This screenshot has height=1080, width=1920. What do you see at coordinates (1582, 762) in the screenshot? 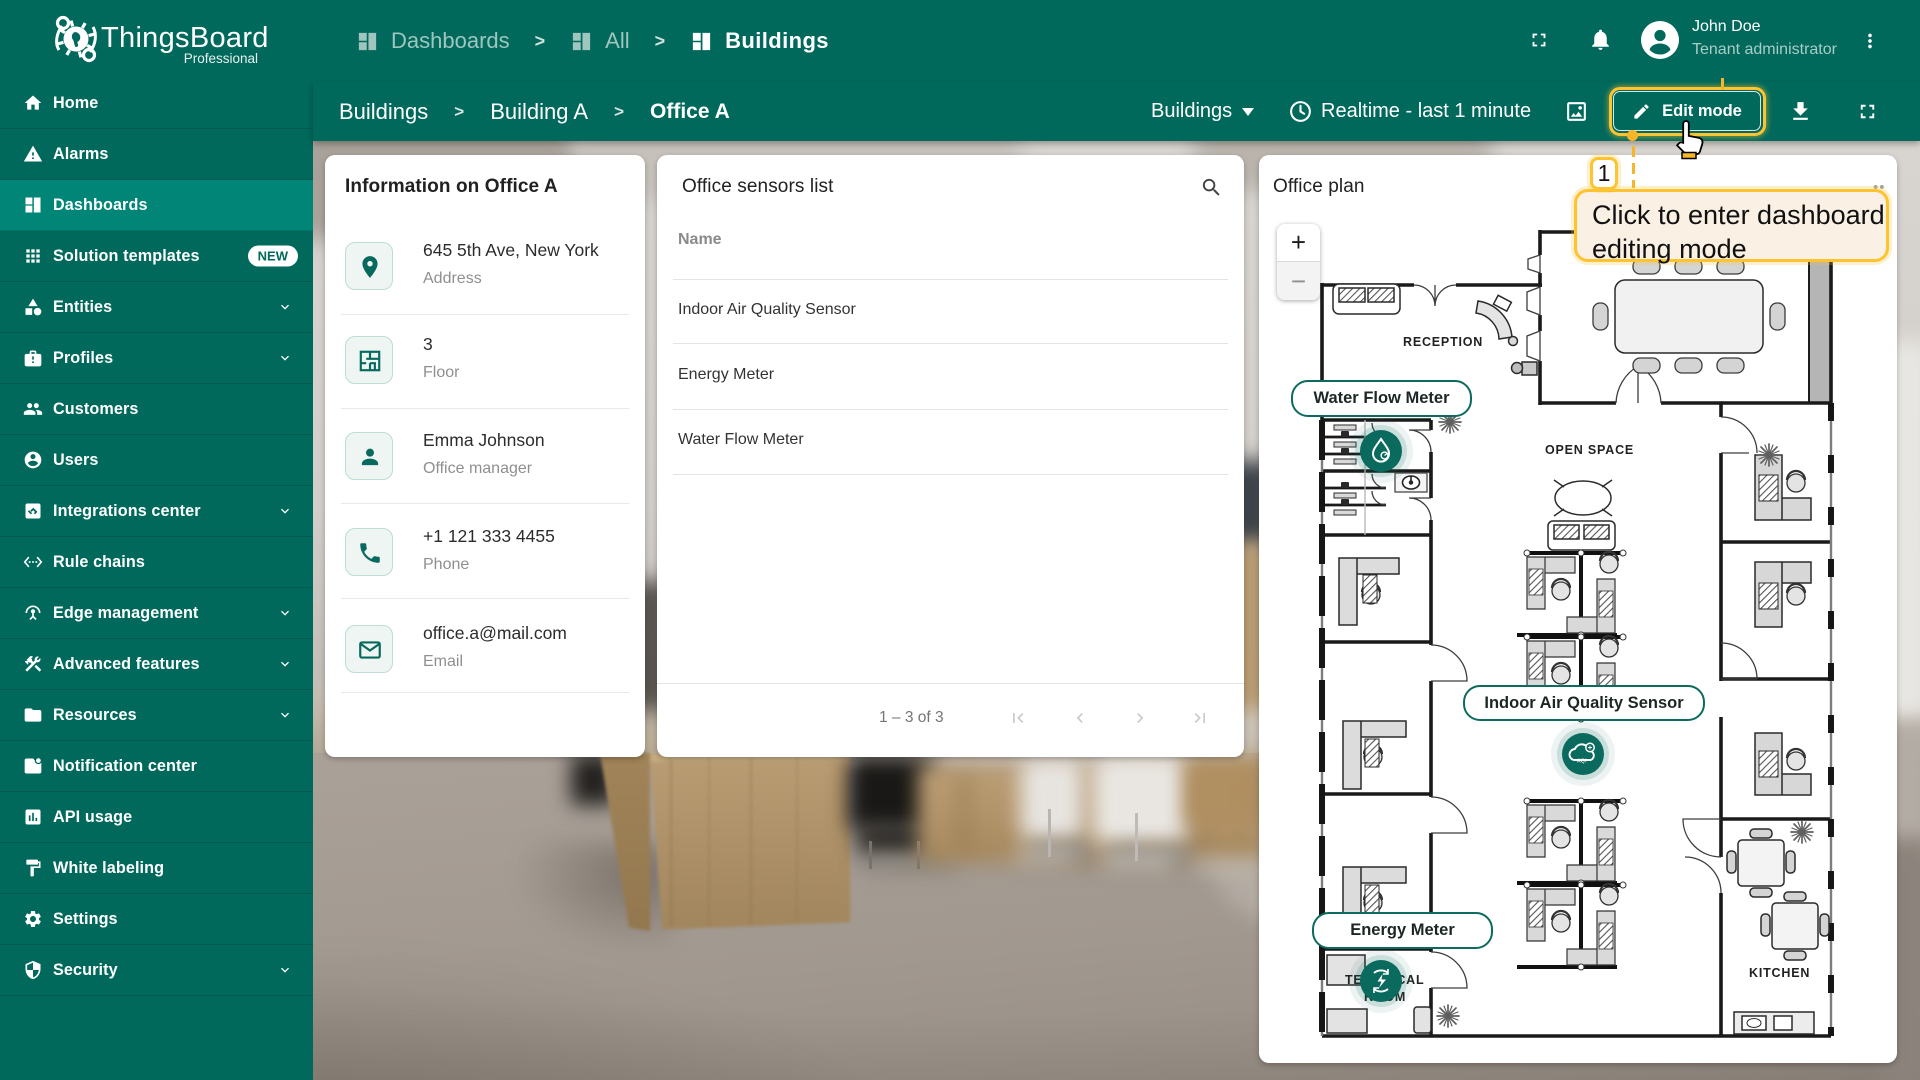
I see `svg-text: AQI` at bounding box center [1582, 762].